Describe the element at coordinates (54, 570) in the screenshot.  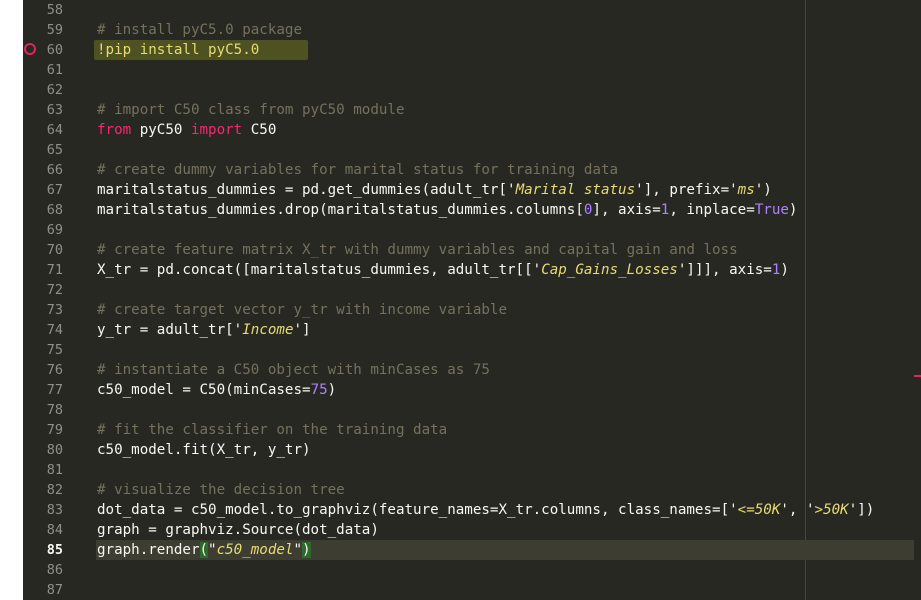
I see `line-number: 86` at that location.